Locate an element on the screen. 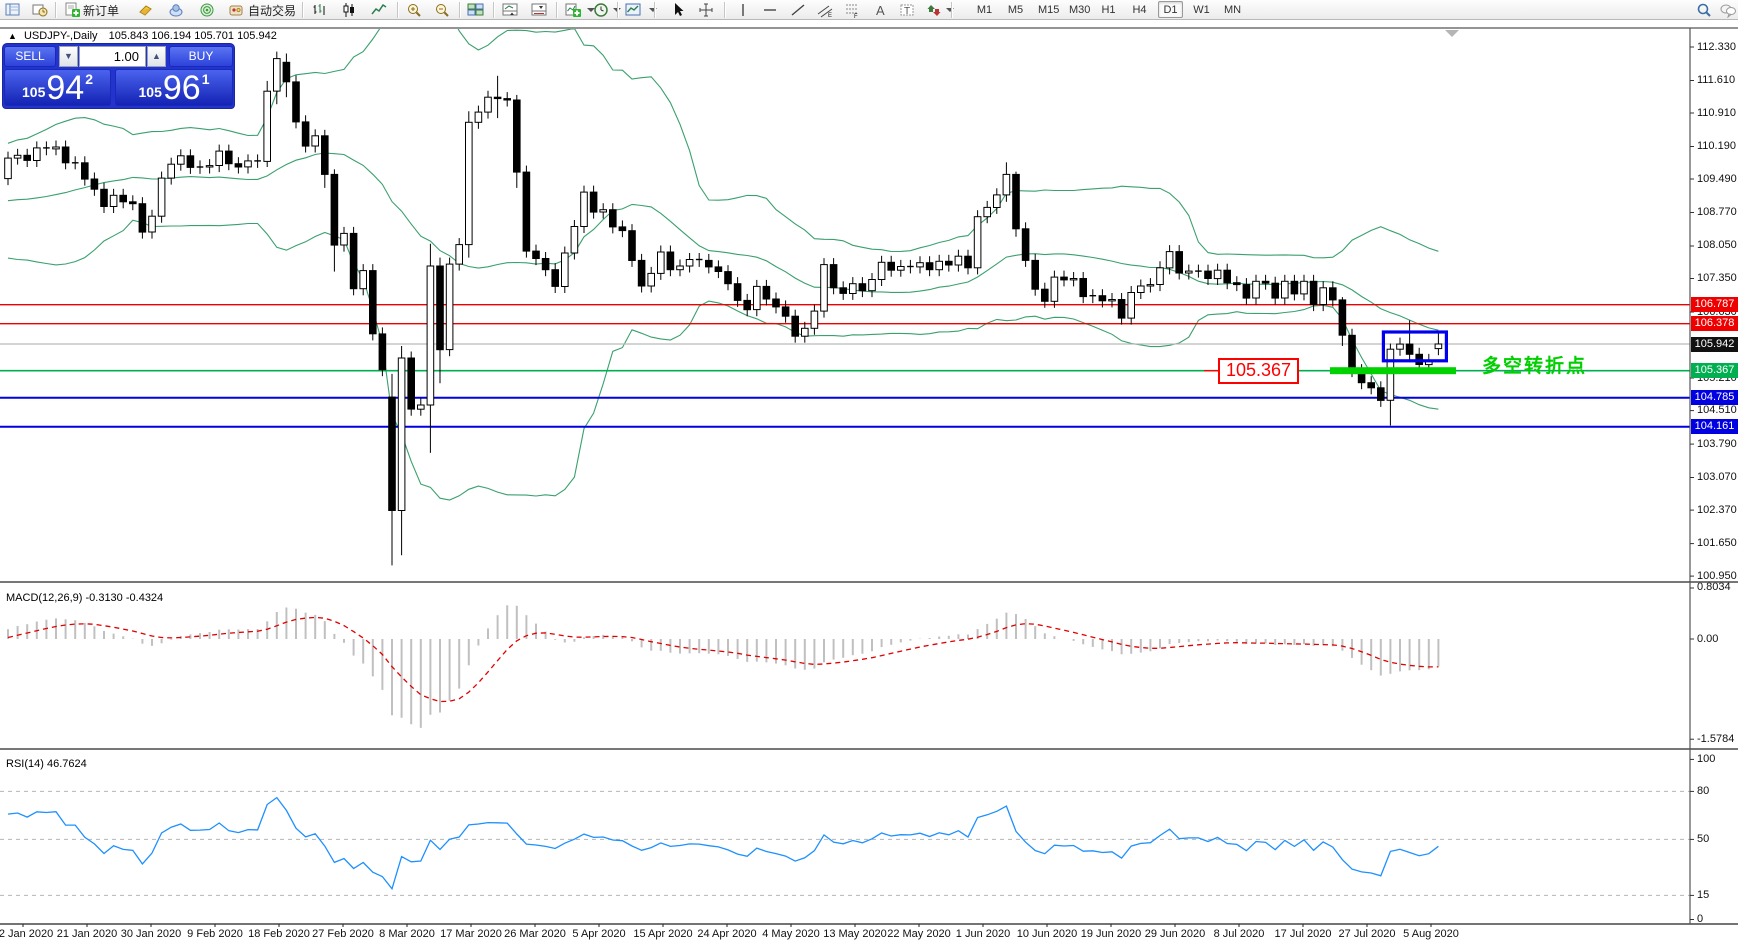  vertical-line-icon is located at coordinates (743, 10).